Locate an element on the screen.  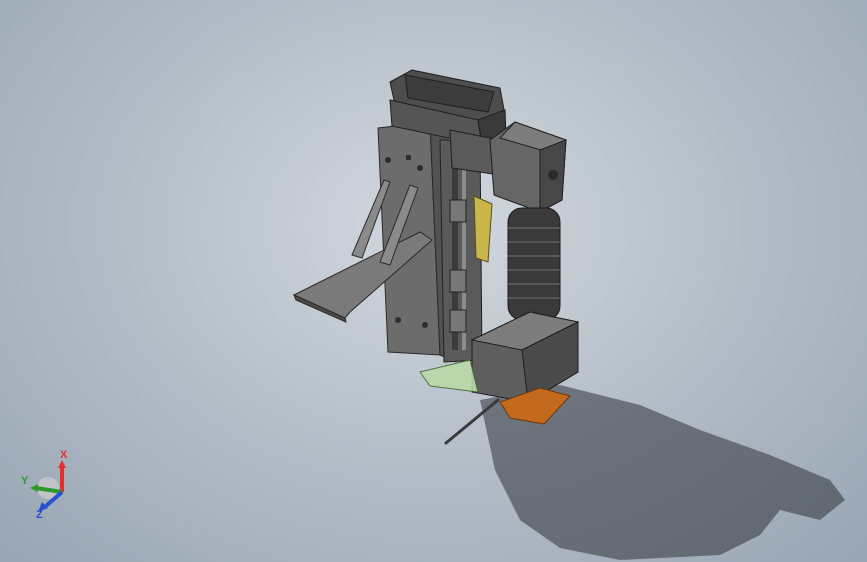
axis-triad-graphic: X Y Z is located at coordinates (44, 485).